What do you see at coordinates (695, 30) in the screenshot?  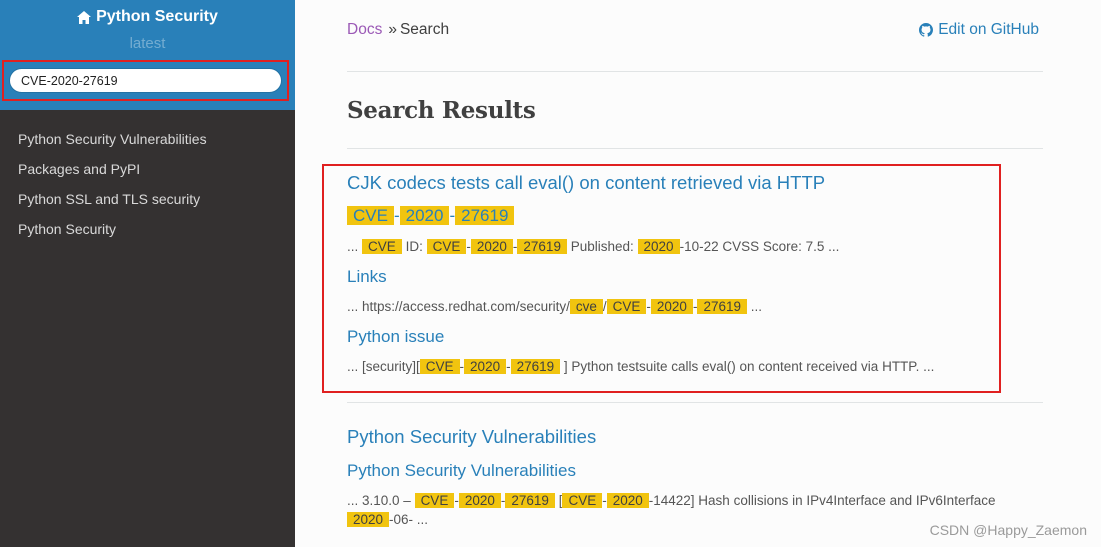 I see `breadcrumb: Docs » Search Edit on GitHub` at bounding box center [695, 30].